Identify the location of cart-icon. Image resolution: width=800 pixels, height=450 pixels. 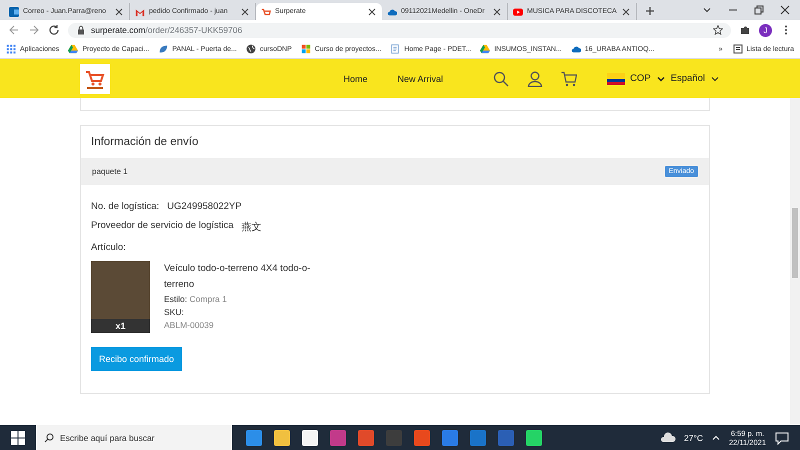
(569, 78).